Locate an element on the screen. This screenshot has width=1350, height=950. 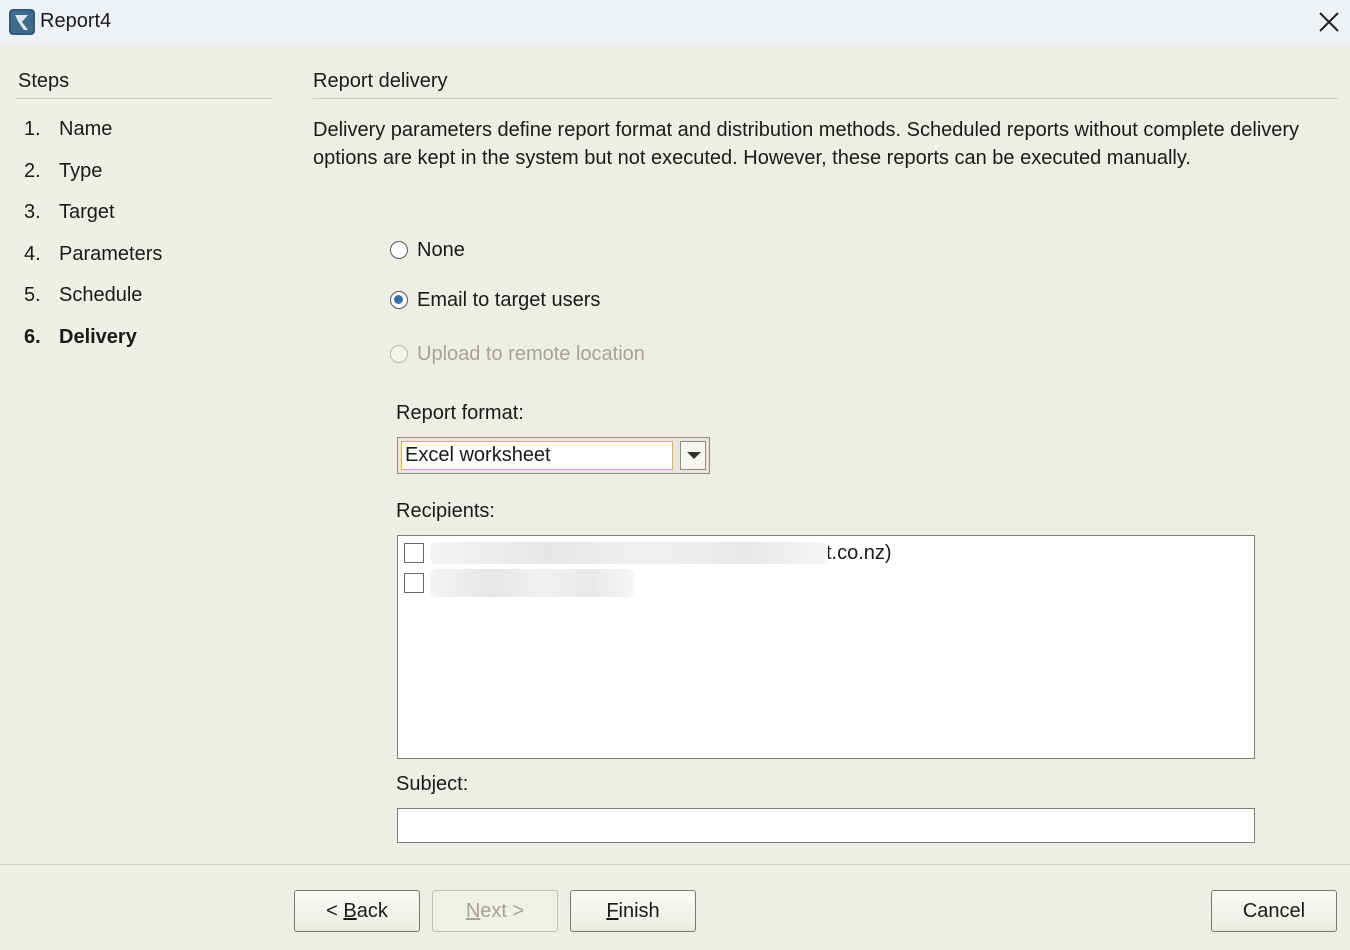
finish-button: Finish is located at coordinates (633, 911).